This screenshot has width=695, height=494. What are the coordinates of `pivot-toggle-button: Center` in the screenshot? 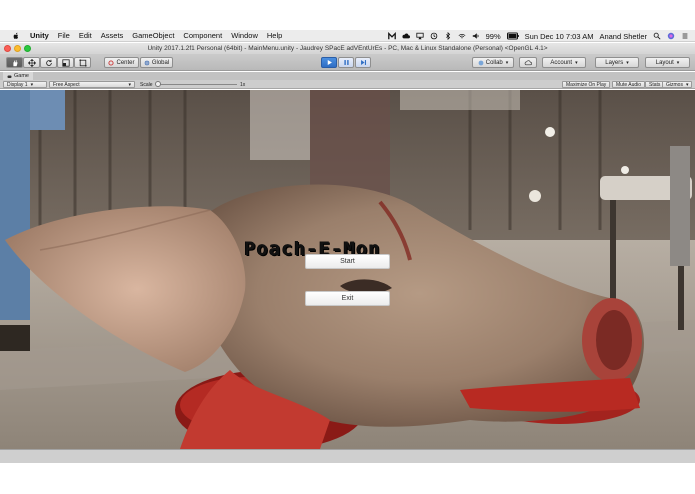 It's located at (121, 62).